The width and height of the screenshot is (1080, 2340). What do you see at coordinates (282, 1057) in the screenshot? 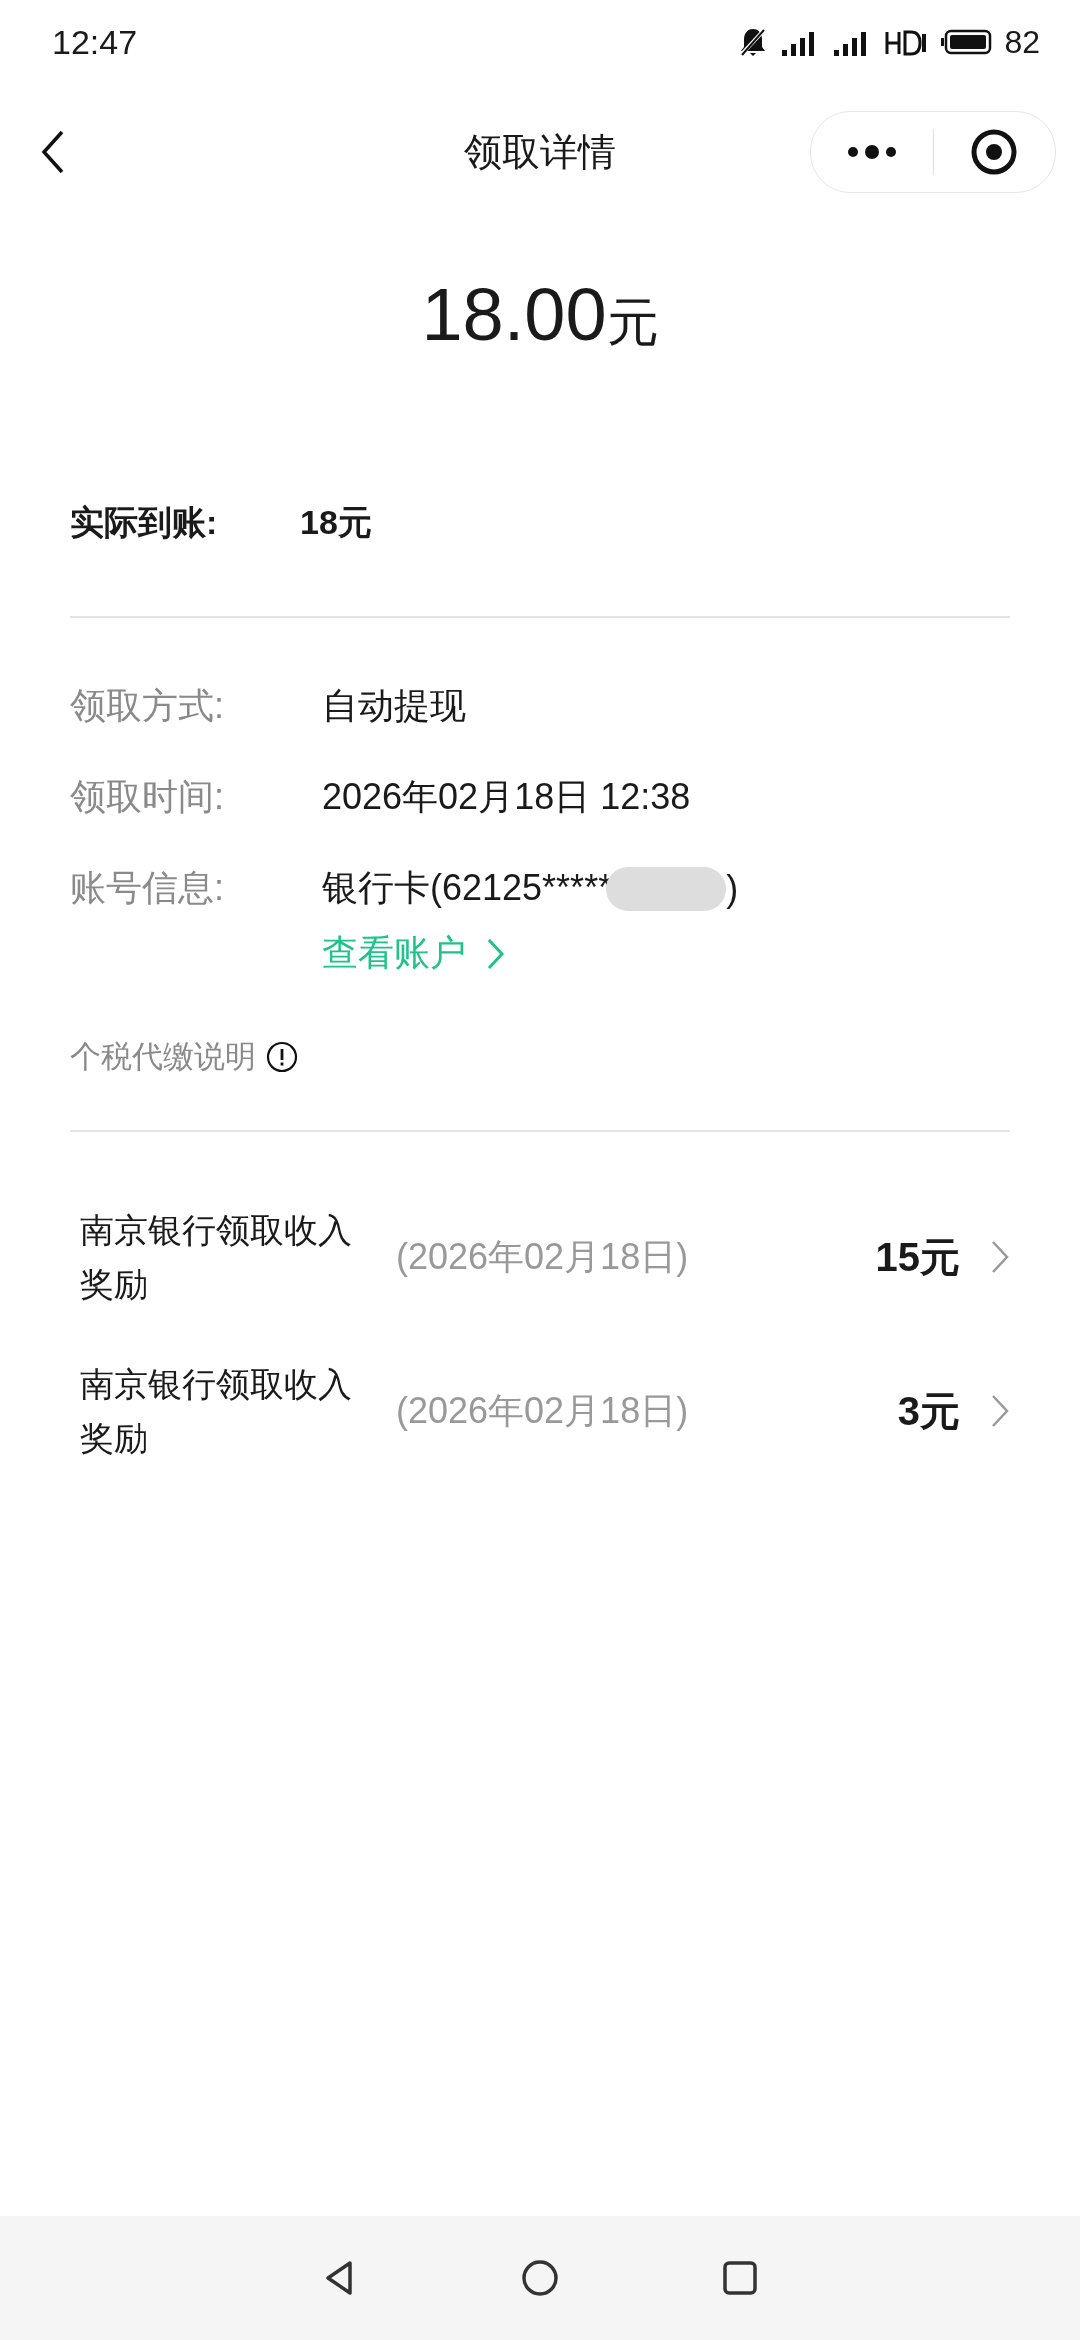
I see `info-icon` at bounding box center [282, 1057].